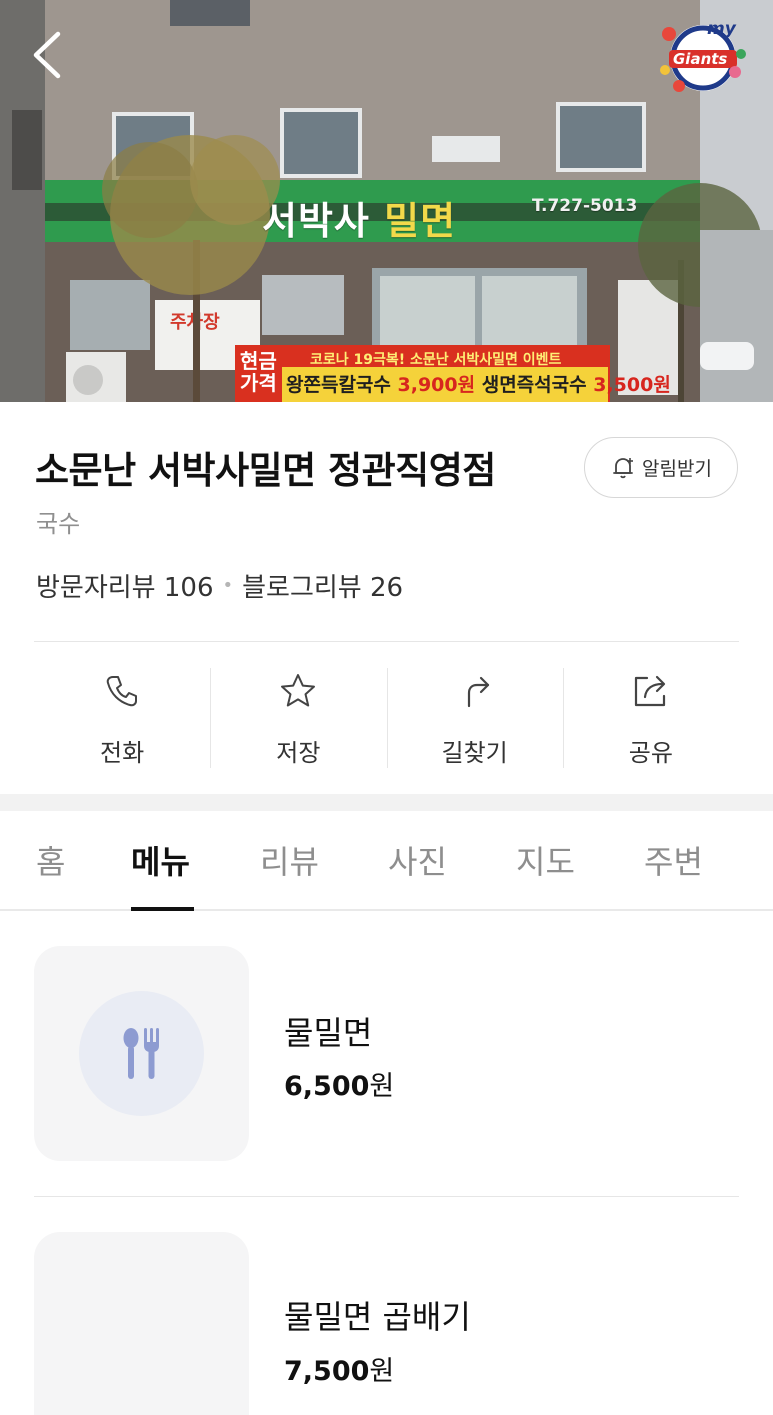 This screenshot has height=1415, width=773. Describe the element at coordinates (722, 29) in the screenshot. I see `svg-text: my` at that location.